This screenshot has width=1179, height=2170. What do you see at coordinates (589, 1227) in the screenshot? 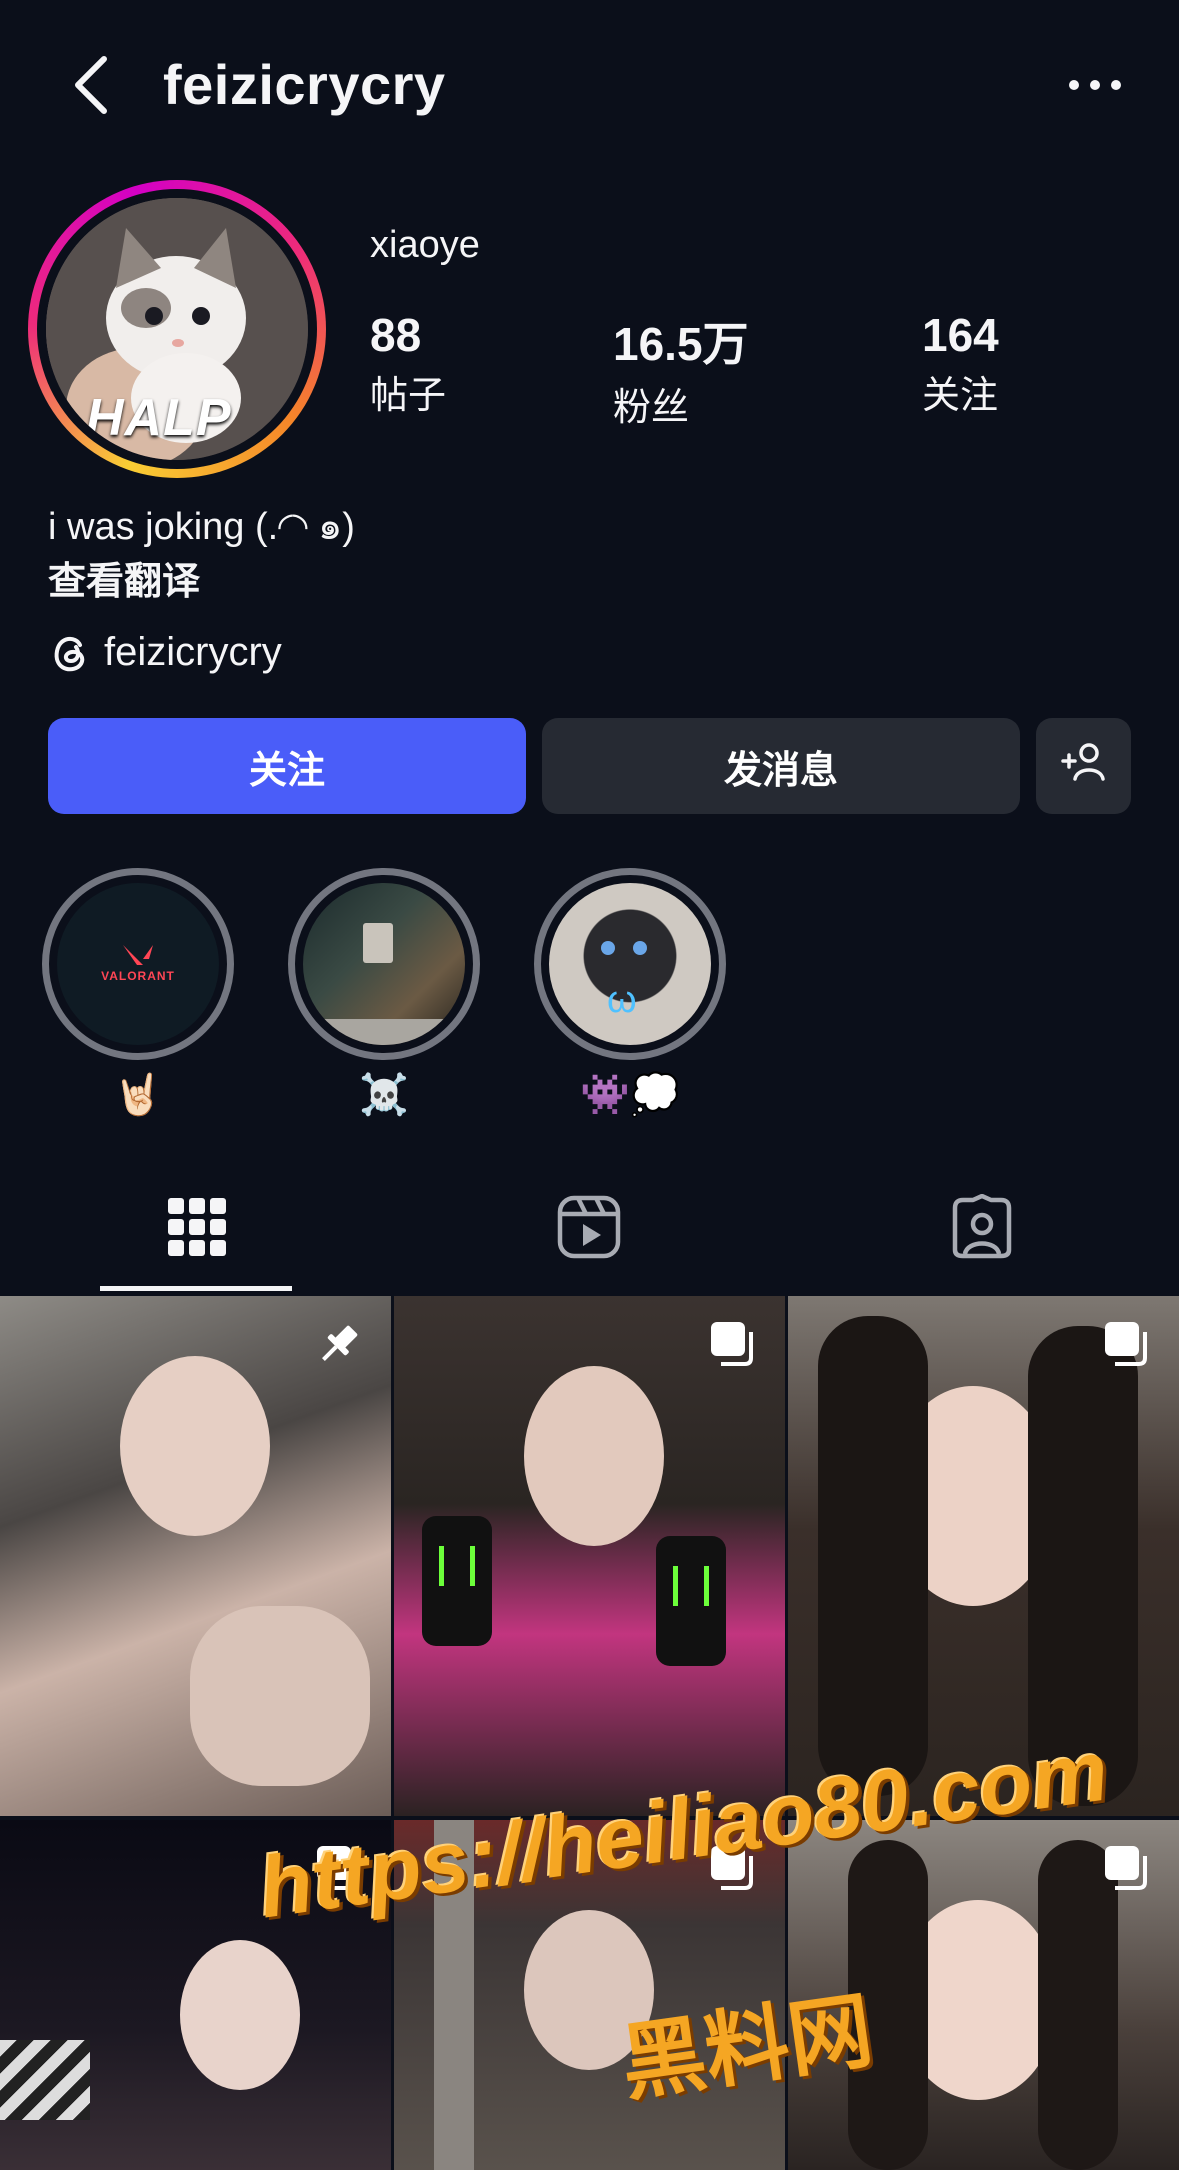
I see `tab-reels` at bounding box center [589, 1227].